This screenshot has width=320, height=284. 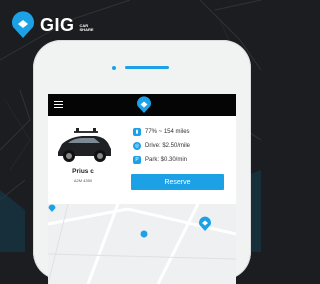 What do you see at coordinates (166, 160) in the screenshot?
I see `park-text: Park: $0.30/min` at bounding box center [166, 160].